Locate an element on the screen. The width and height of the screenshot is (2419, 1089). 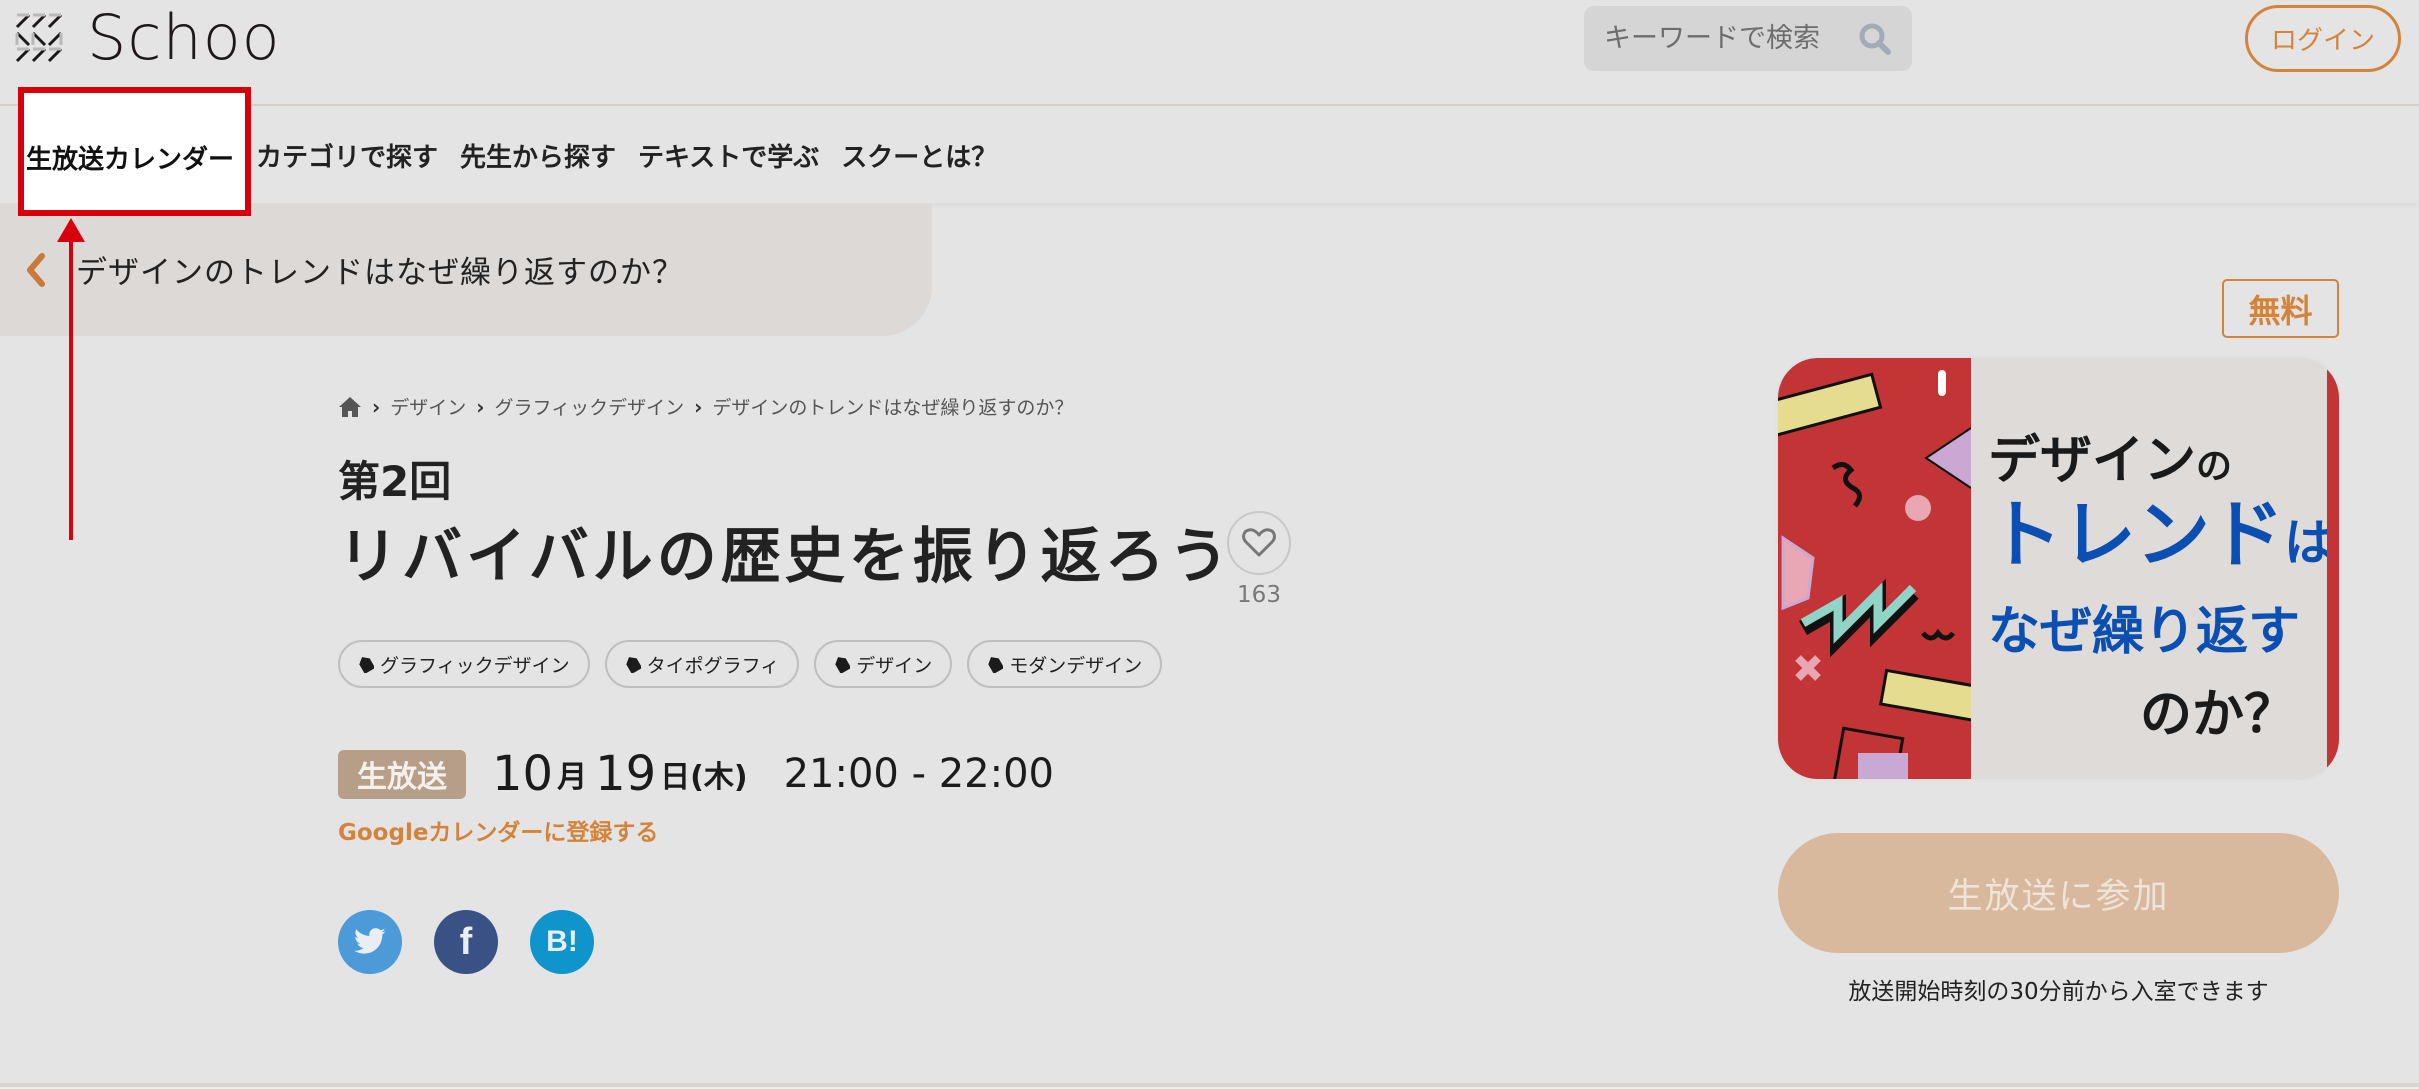
tag-label: モダンデザイン is located at coordinates (1076, 665).